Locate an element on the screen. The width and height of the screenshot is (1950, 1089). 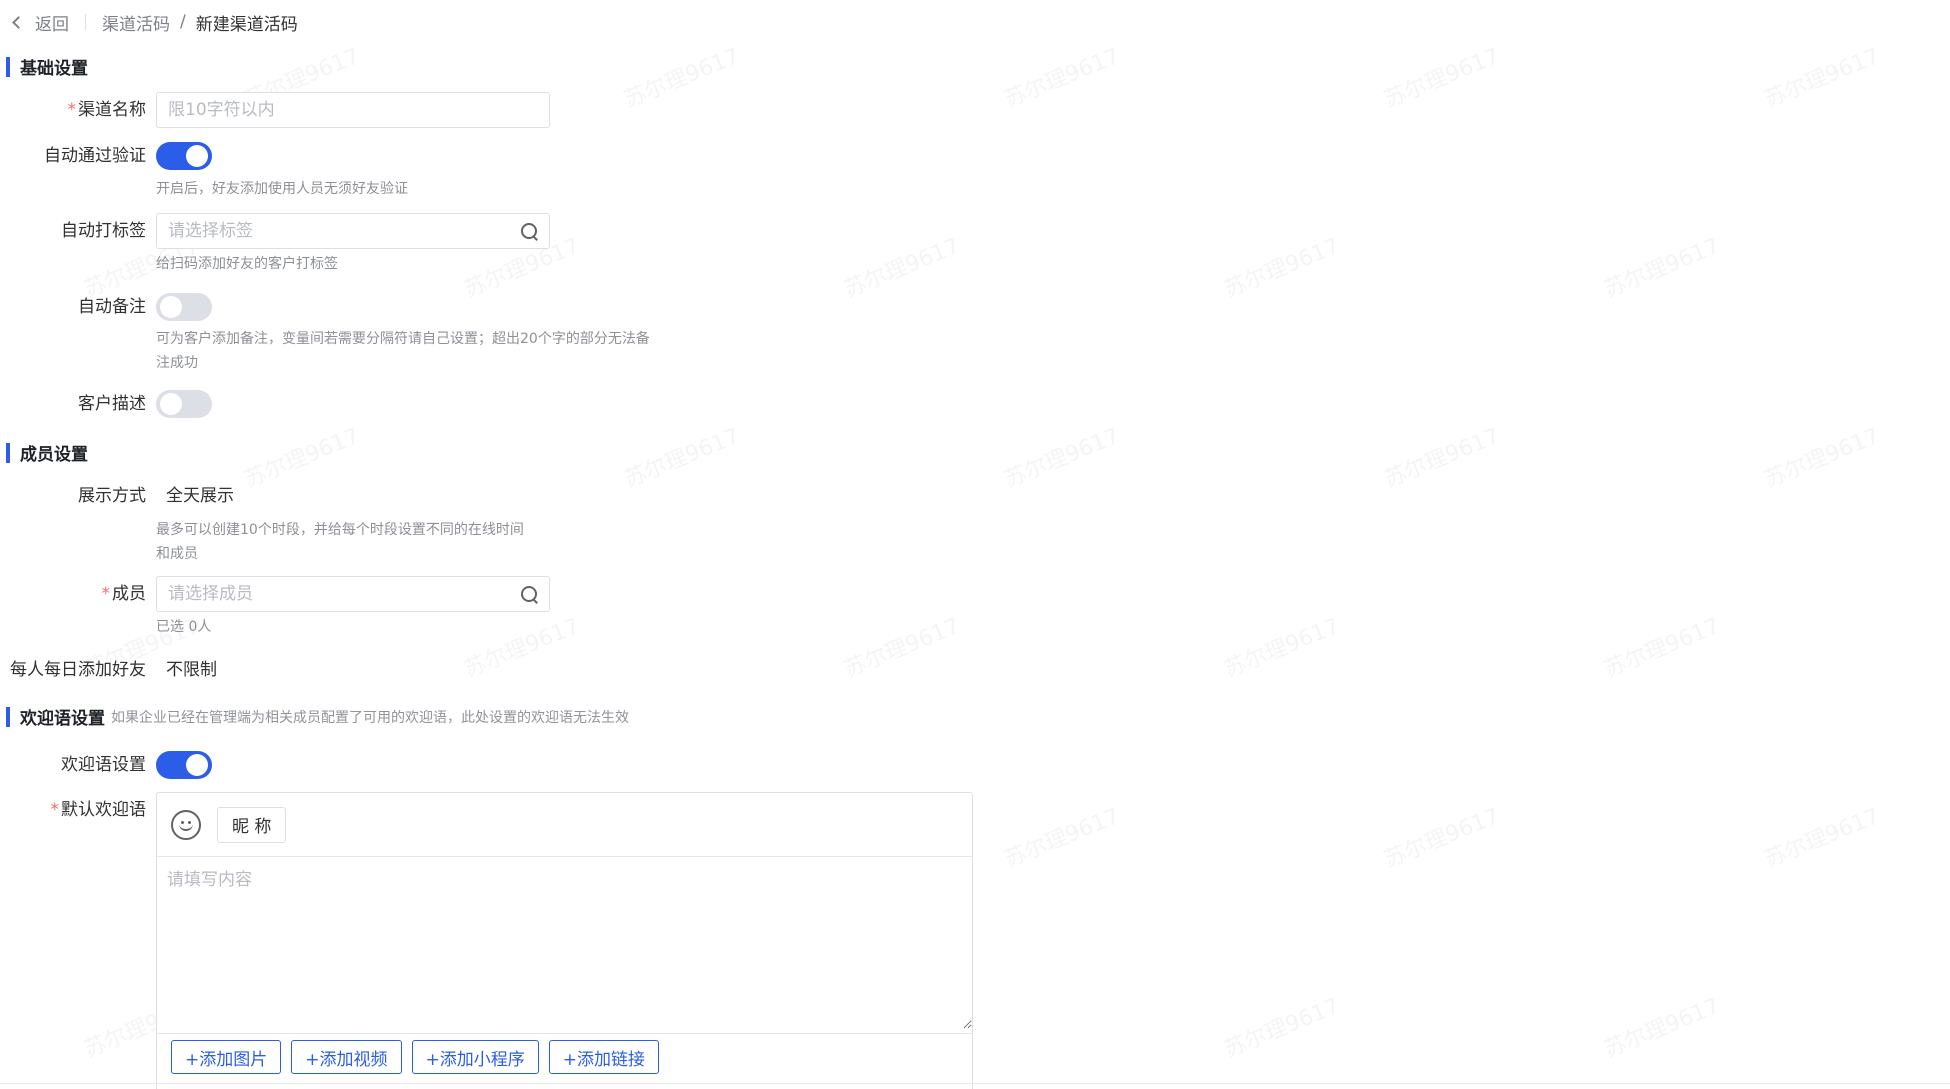
welcome-editor: 昵 称 +添加图片 +添加视频 +添加小程序 +添加链接 is located at coordinates (564, 940).